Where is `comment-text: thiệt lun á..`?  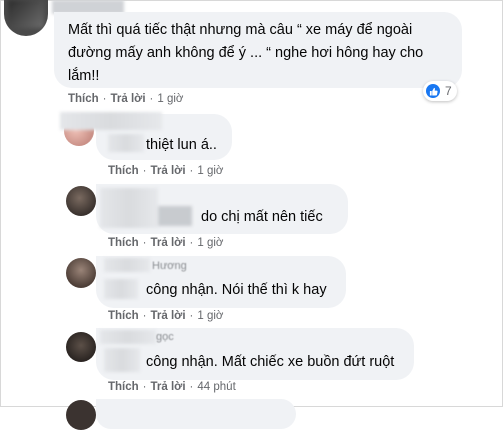
comment-text: thiệt lun á.. is located at coordinates (181, 145).